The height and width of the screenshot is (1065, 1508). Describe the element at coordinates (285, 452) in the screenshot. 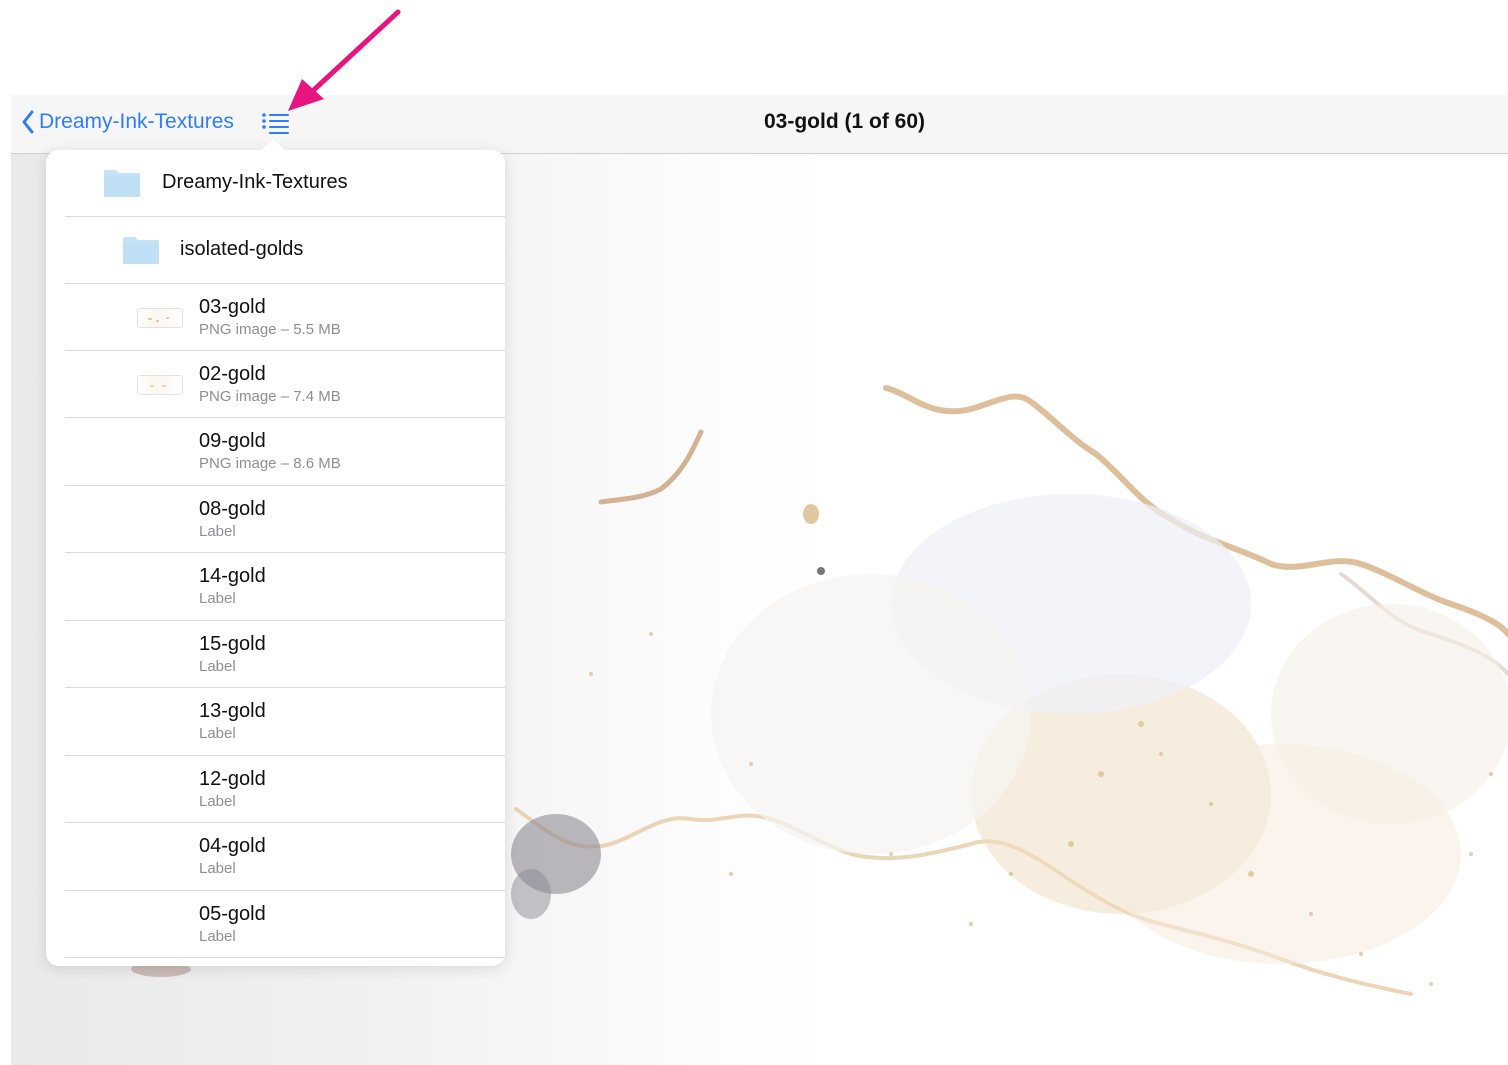

I see `list-item: 09-gold PNG image – 8.6 MB` at that location.